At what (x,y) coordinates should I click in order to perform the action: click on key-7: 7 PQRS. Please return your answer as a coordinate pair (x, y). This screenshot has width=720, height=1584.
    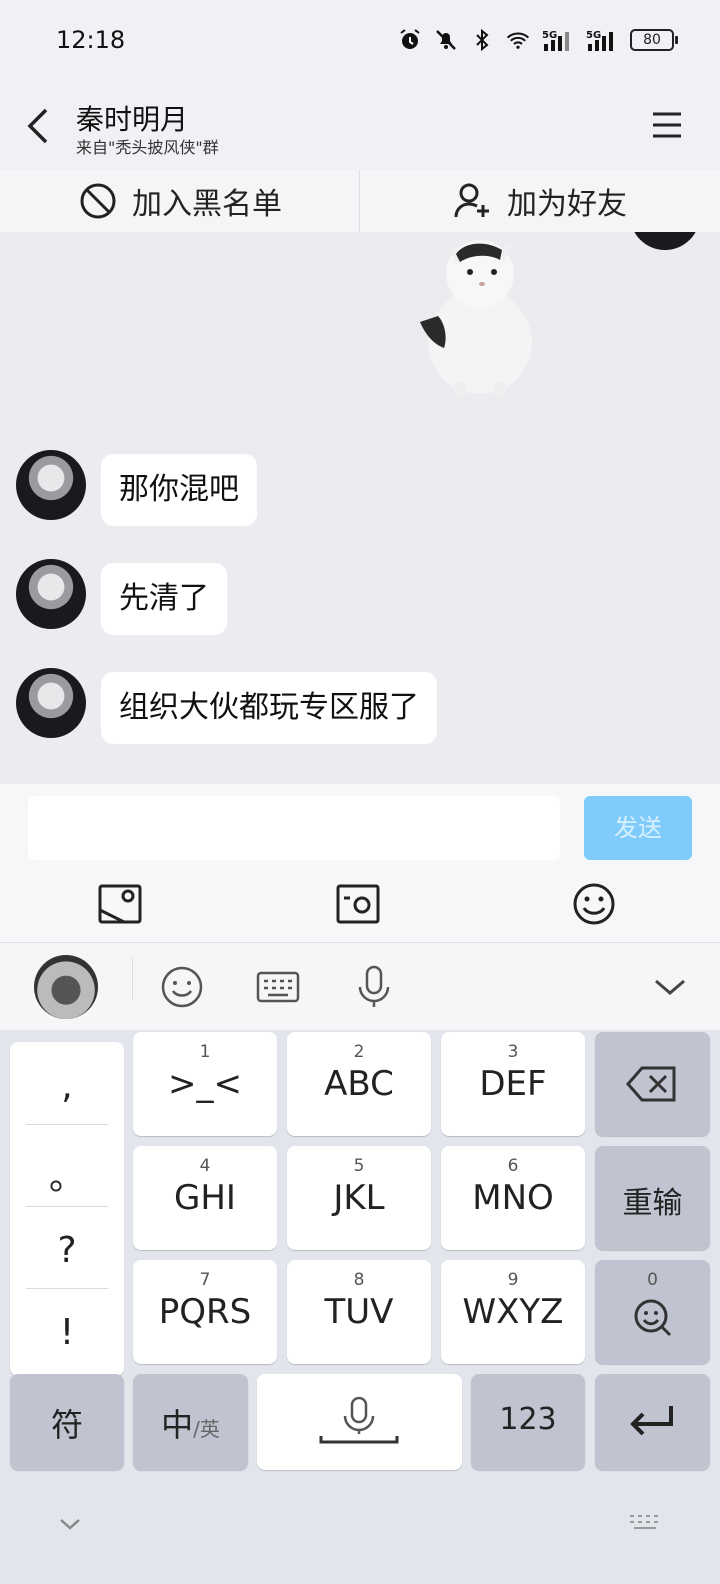
    Looking at the image, I should click on (205, 1312).